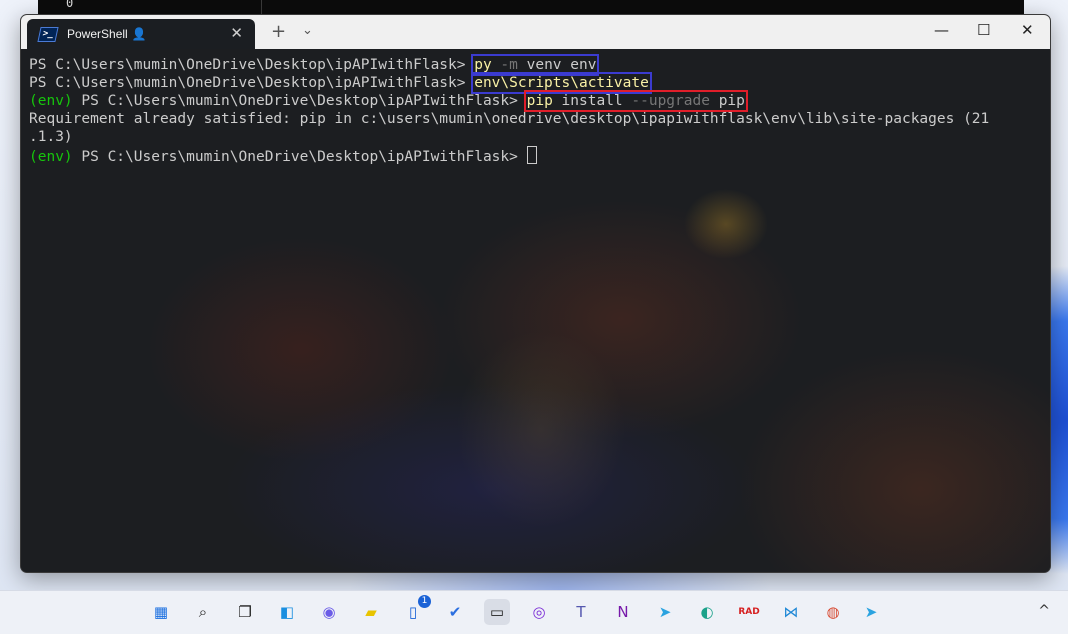 This screenshot has width=1068, height=634. I want to click on powershell-icon: >_, so click(48, 34).